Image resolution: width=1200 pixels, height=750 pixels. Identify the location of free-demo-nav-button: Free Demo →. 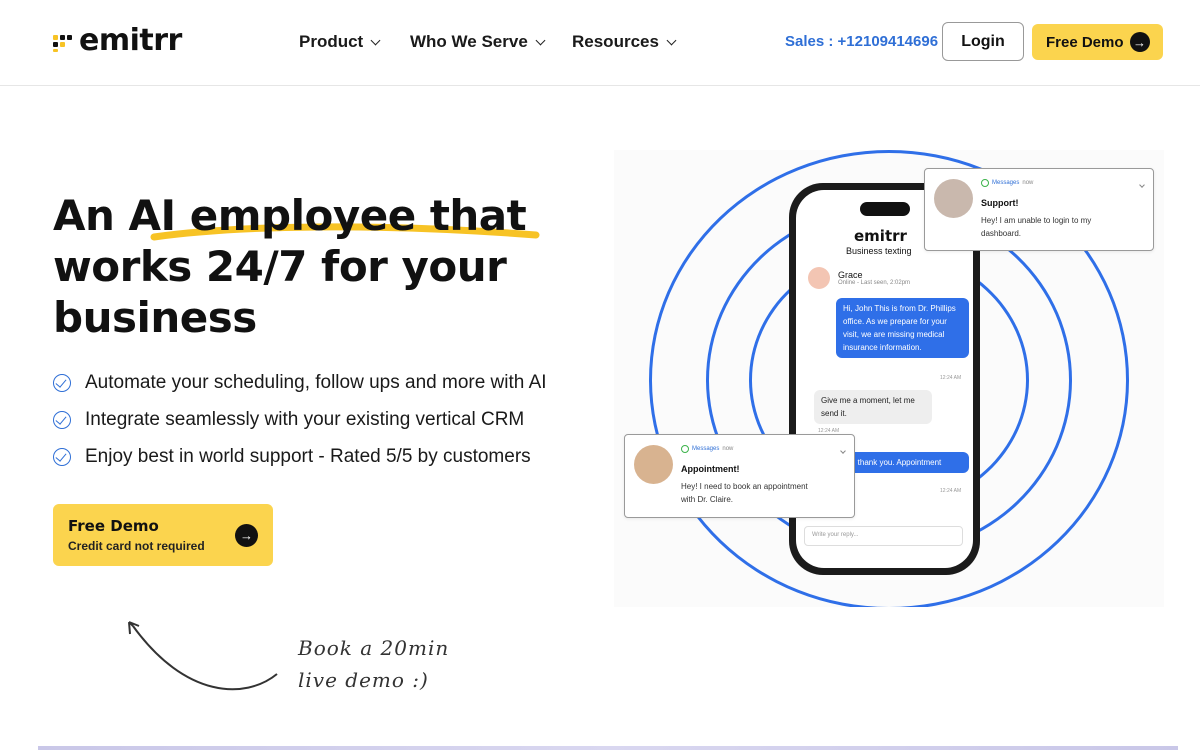
(1097, 42).